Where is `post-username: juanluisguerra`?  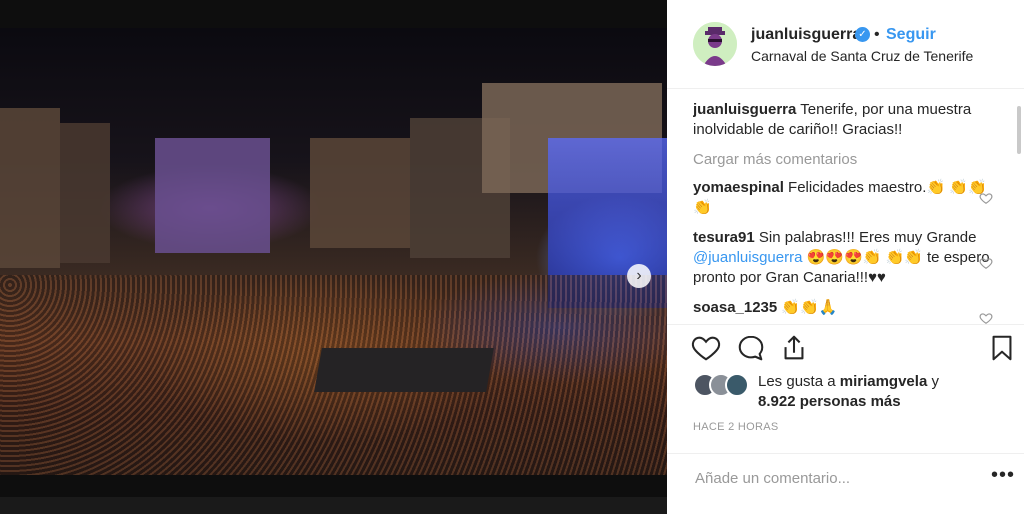
post-username: juanluisguerra is located at coordinates (806, 35).